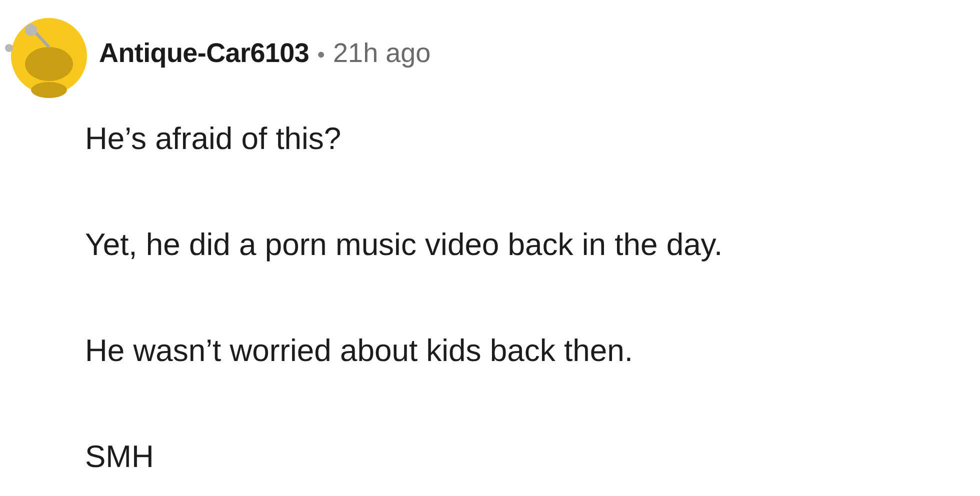 The height and width of the screenshot is (496, 980). What do you see at coordinates (404, 245) in the screenshot?
I see `comment-paragraph: Yet, he did a porn music video back in the day.` at bounding box center [404, 245].